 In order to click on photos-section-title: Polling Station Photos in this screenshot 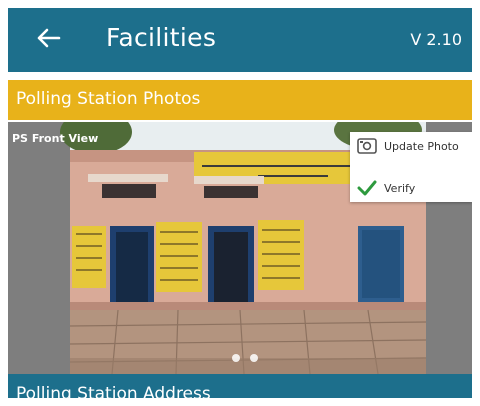, I will do `click(108, 99)`.